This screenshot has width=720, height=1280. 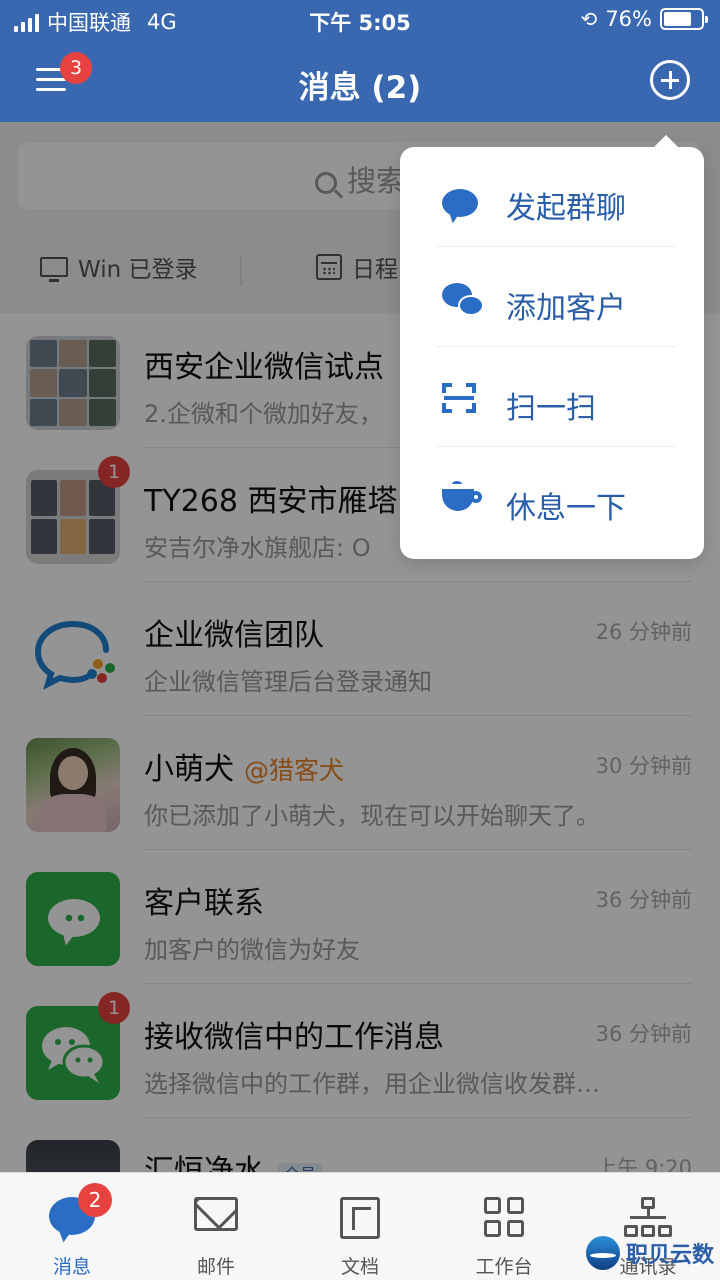 What do you see at coordinates (360, 1218) in the screenshot?
I see `document-icon` at bounding box center [360, 1218].